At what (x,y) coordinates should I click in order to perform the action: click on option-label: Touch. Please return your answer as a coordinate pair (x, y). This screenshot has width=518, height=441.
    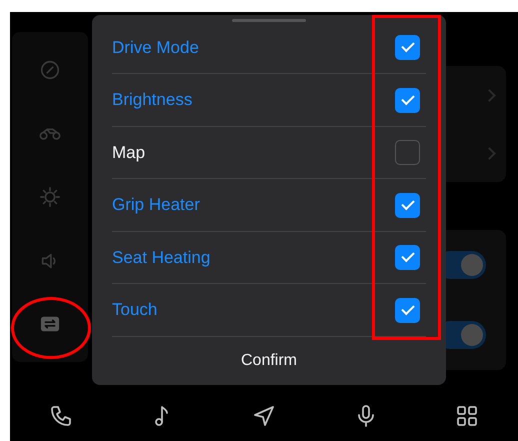
    Looking at the image, I should click on (135, 310).